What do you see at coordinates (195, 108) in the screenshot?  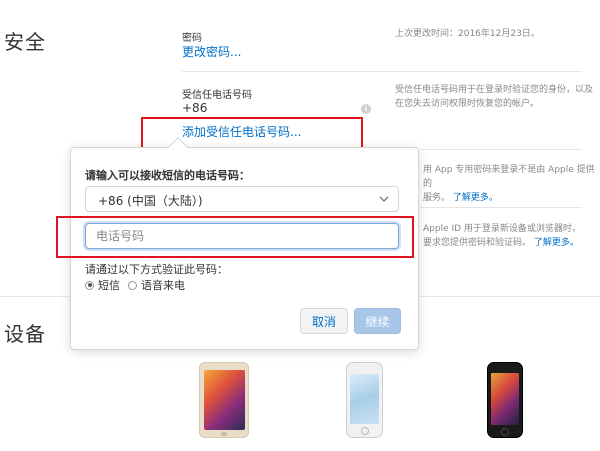 I see `trusted-phone-number: +86` at bounding box center [195, 108].